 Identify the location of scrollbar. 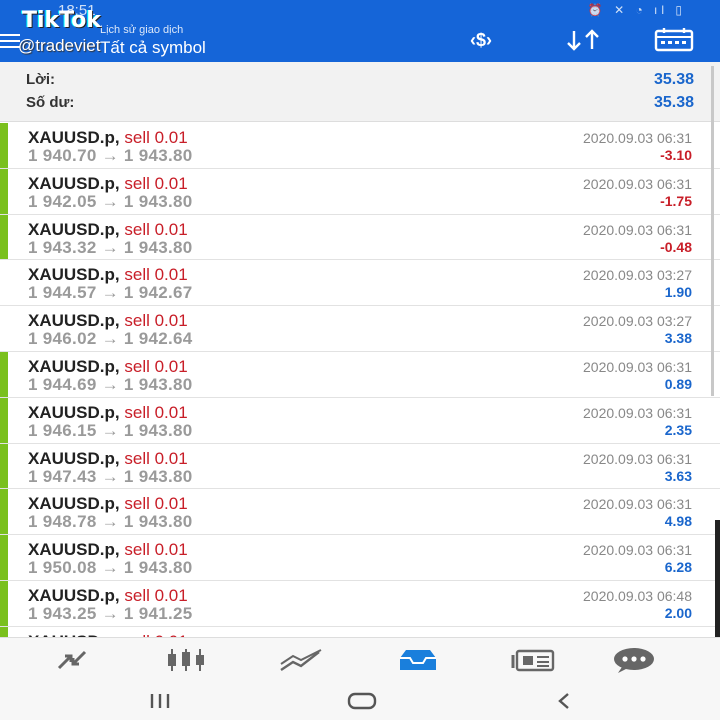
(712, 231).